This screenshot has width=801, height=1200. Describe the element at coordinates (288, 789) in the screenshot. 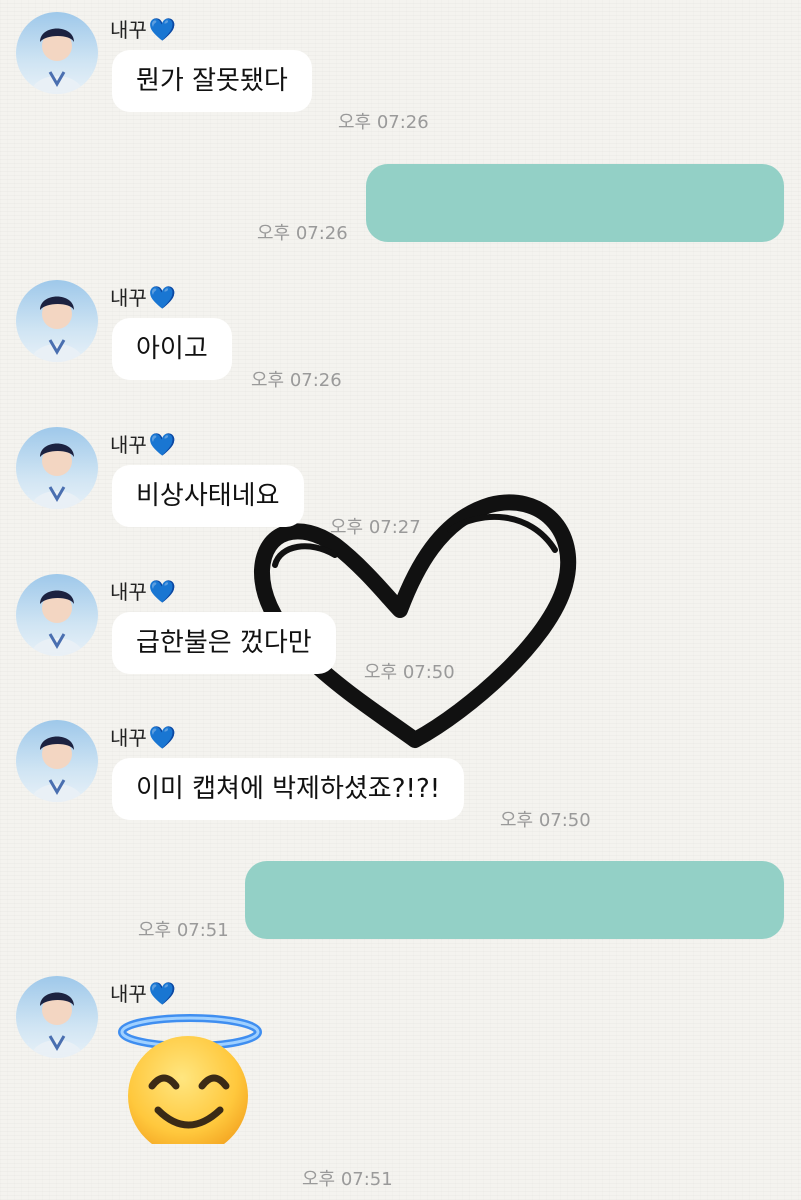

I see `message-bubble: 이미 캡쳐에 박제하셨죠?!?!` at that location.